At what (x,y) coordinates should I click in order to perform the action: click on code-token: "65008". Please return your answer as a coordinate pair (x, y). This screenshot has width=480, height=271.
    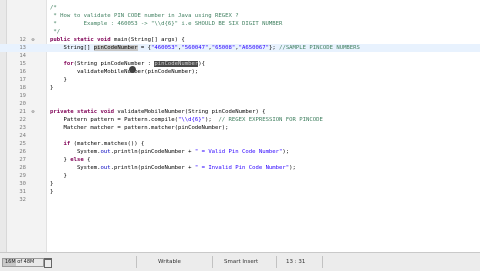
    Looking at the image, I should click on (223, 48).